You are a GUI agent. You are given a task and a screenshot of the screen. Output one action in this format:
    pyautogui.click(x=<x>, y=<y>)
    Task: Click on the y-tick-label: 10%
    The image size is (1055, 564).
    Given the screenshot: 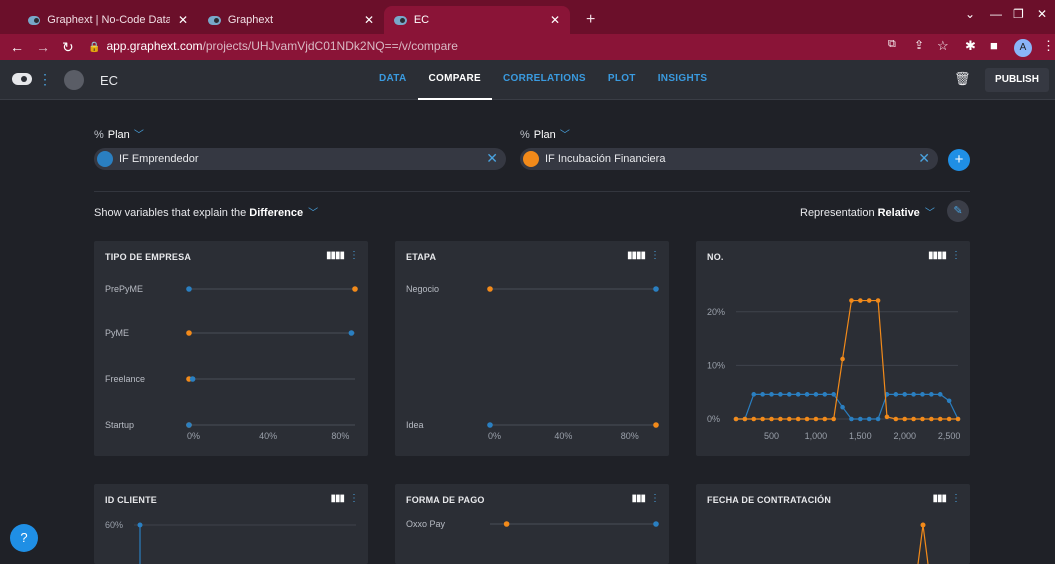 What is the action you would take?
    pyautogui.click(x=716, y=365)
    